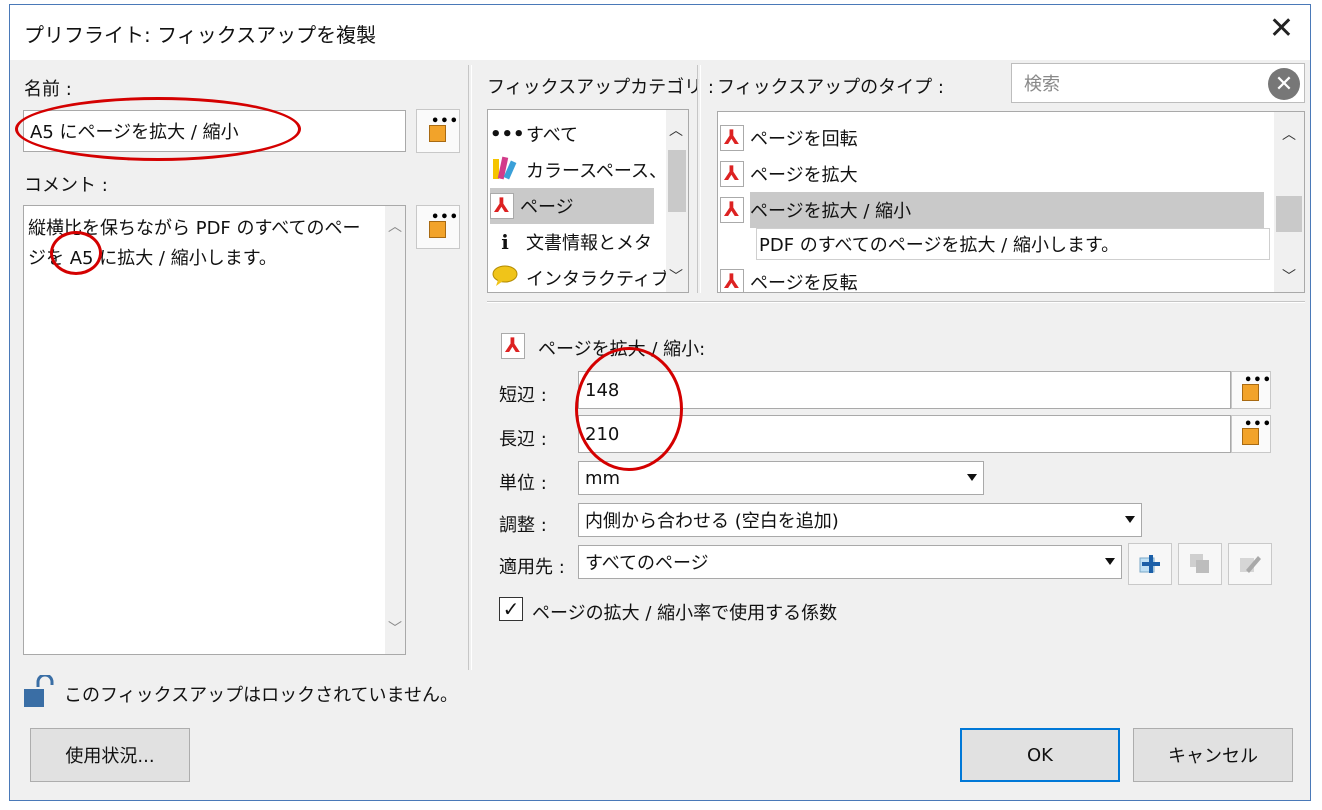  Describe the element at coordinates (699, 179) in the screenshot. I see `list-splitter` at that location.